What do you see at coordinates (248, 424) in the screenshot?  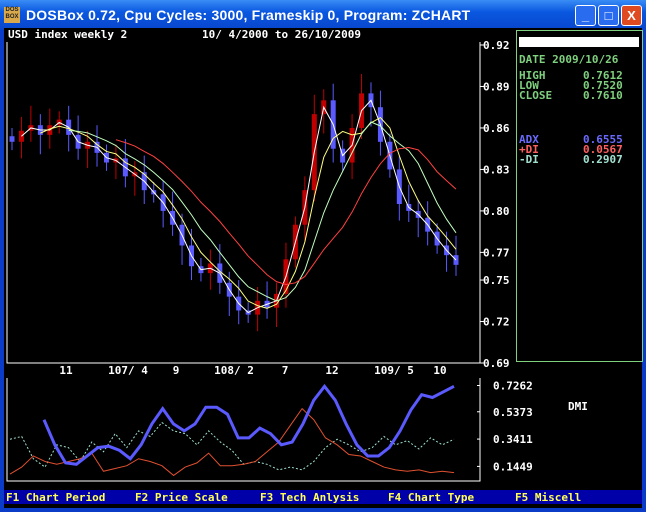 I see `dmi-line-adx` at bounding box center [248, 424].